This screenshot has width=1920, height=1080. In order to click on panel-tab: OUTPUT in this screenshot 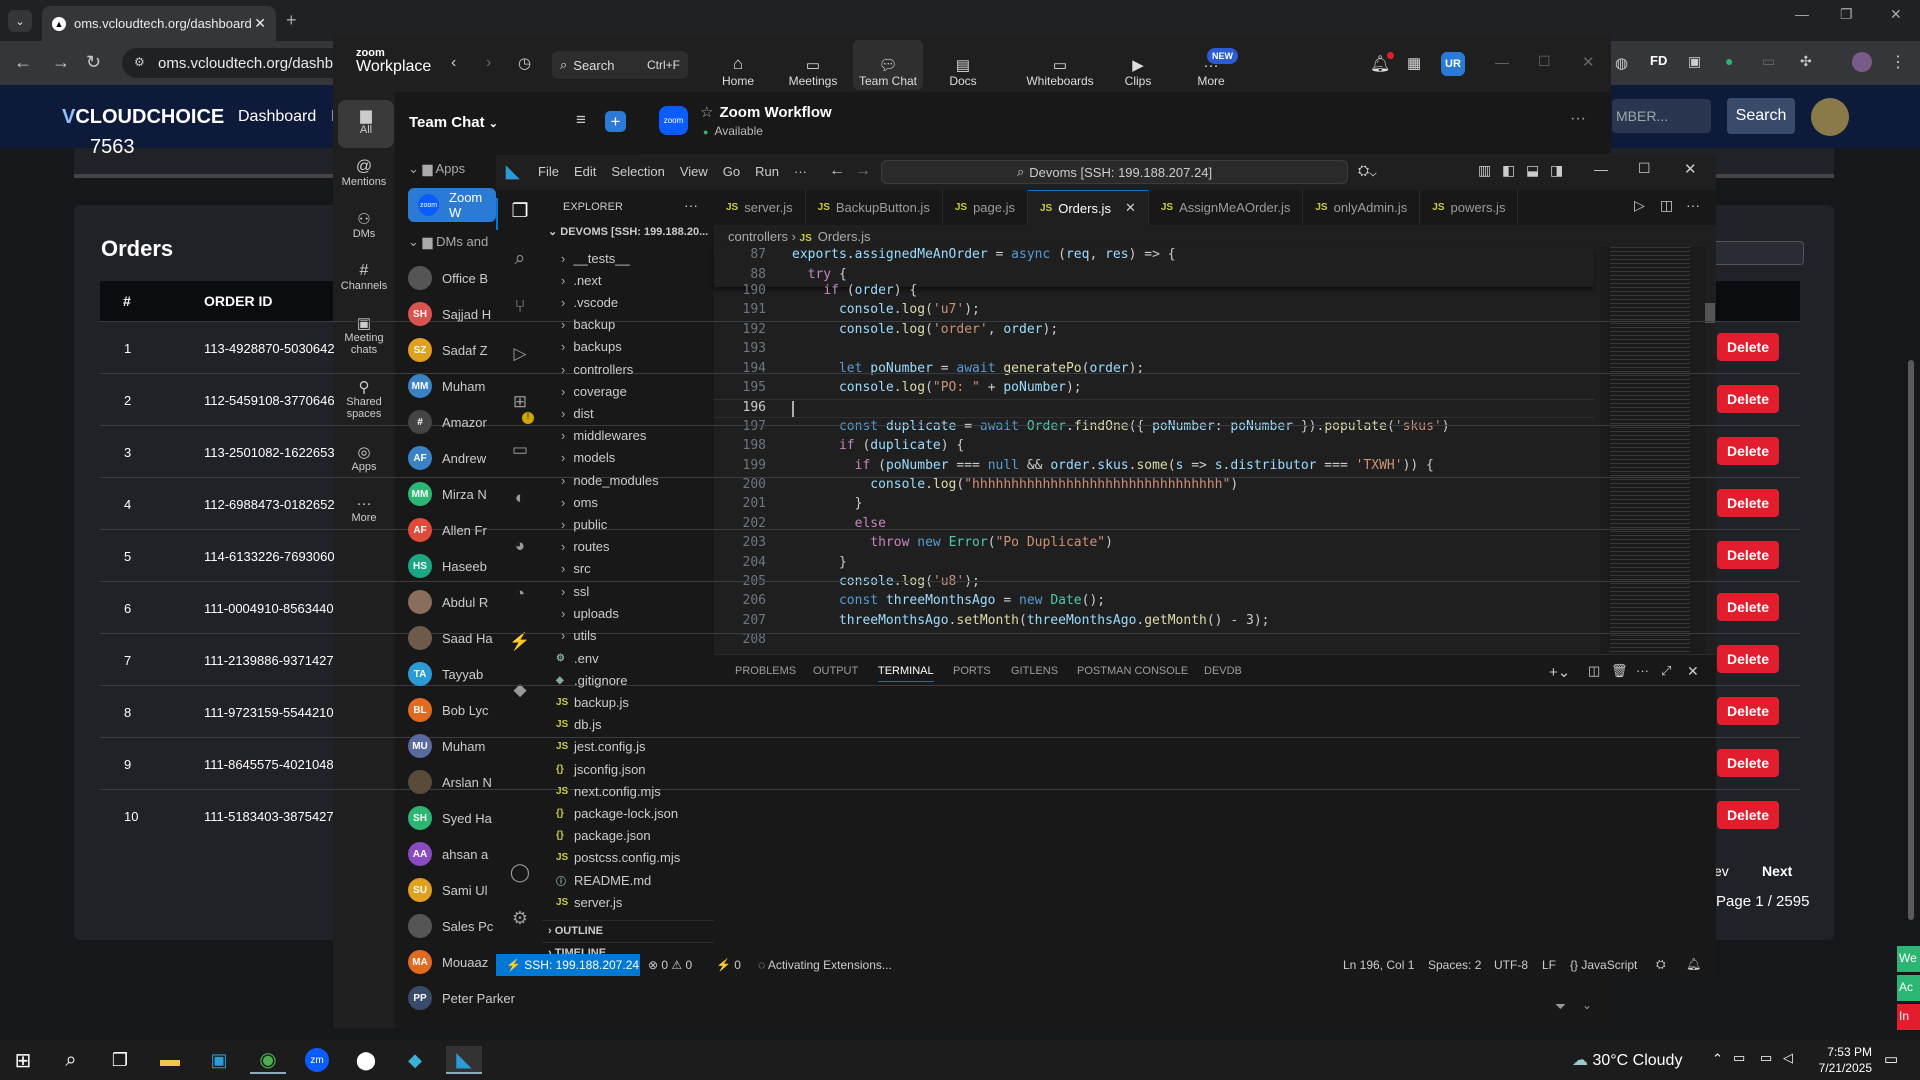, I will do `click(835, 671)`.